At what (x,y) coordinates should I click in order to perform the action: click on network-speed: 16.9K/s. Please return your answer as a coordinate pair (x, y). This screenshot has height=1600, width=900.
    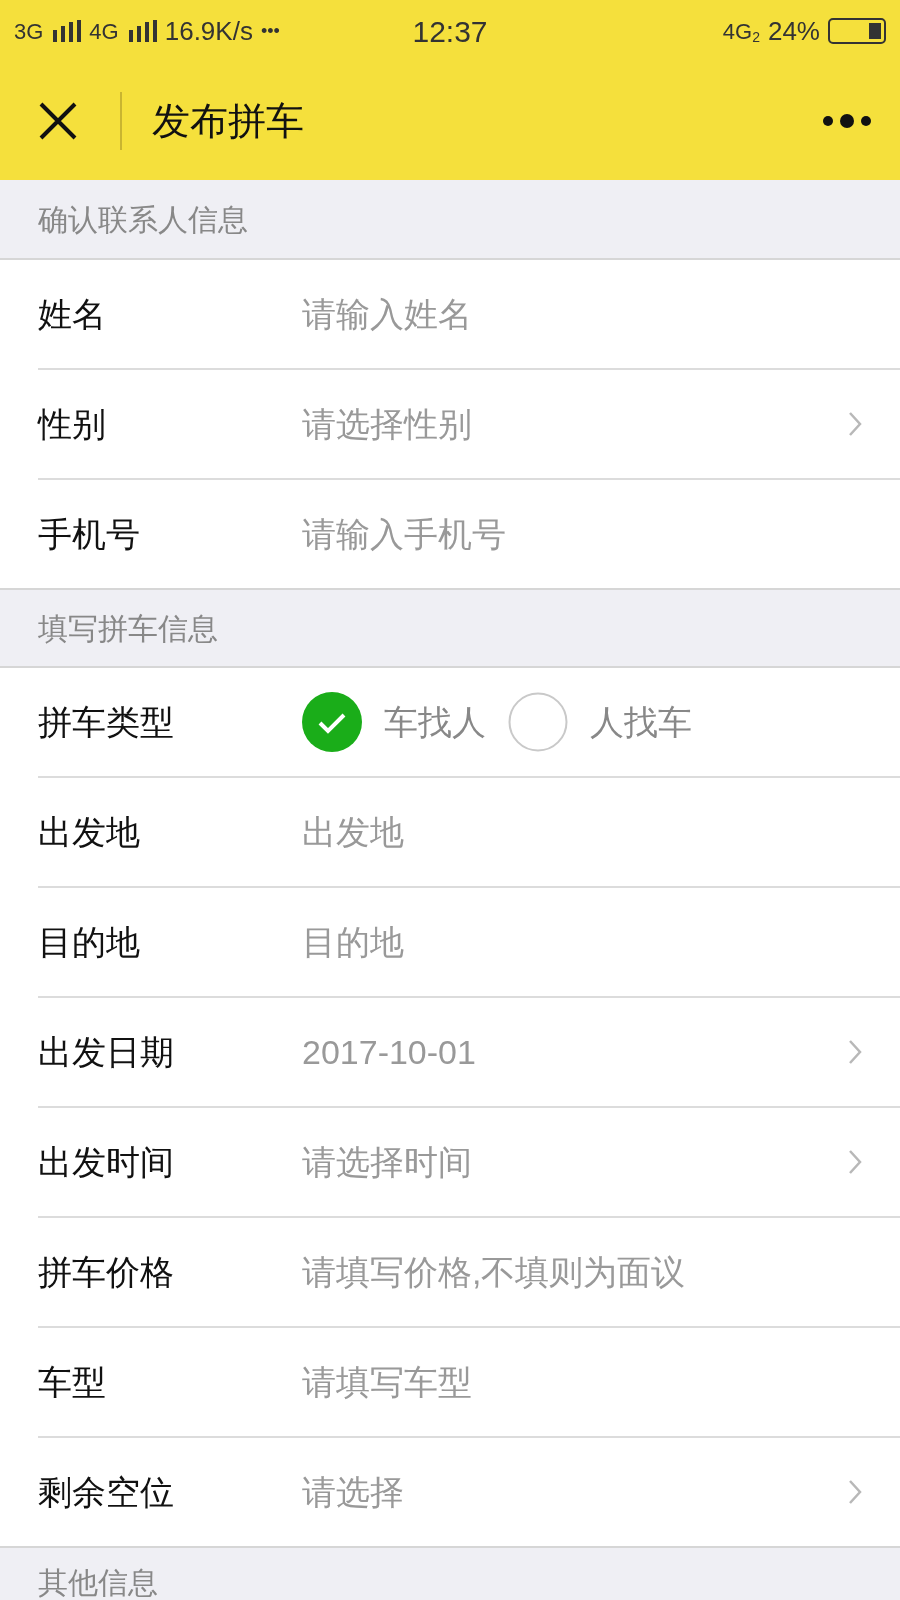
    Looking at the image, I should click on (208, 31).